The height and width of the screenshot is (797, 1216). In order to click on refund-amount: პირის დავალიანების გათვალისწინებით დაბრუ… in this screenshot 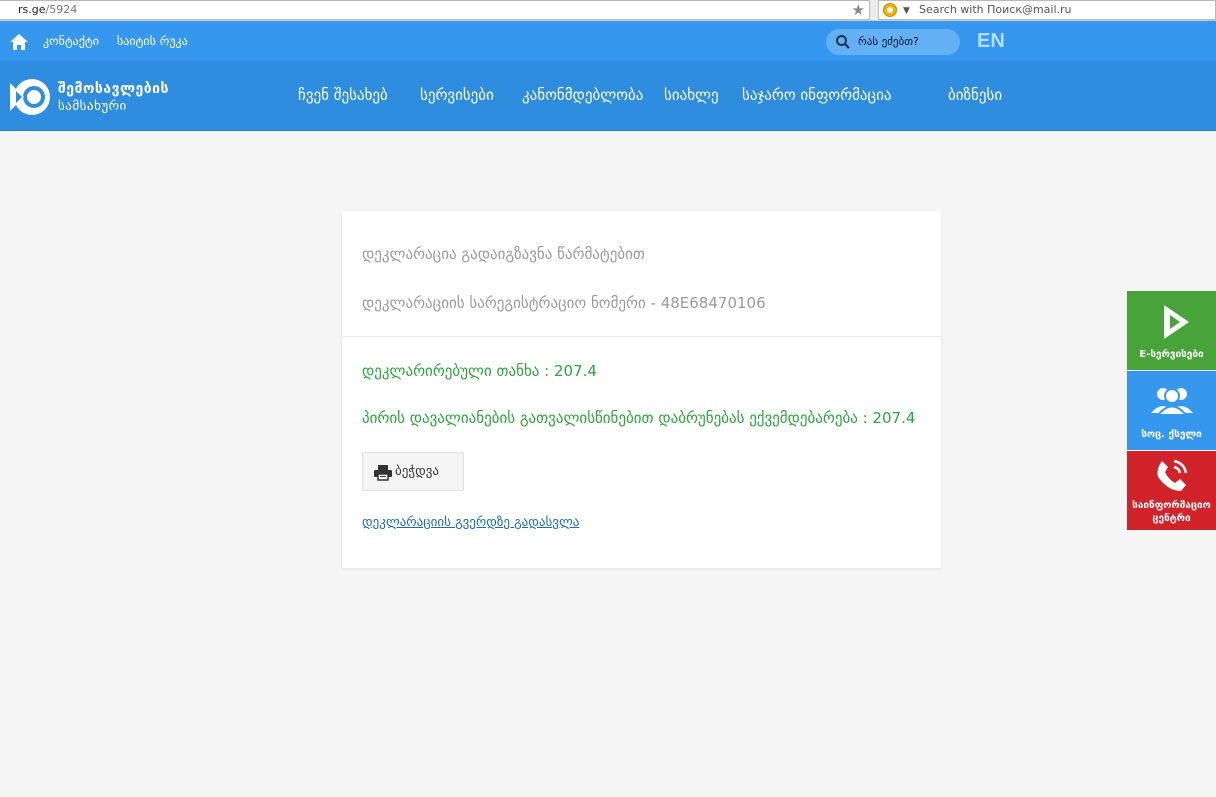, I will do `click(639, 418)`.